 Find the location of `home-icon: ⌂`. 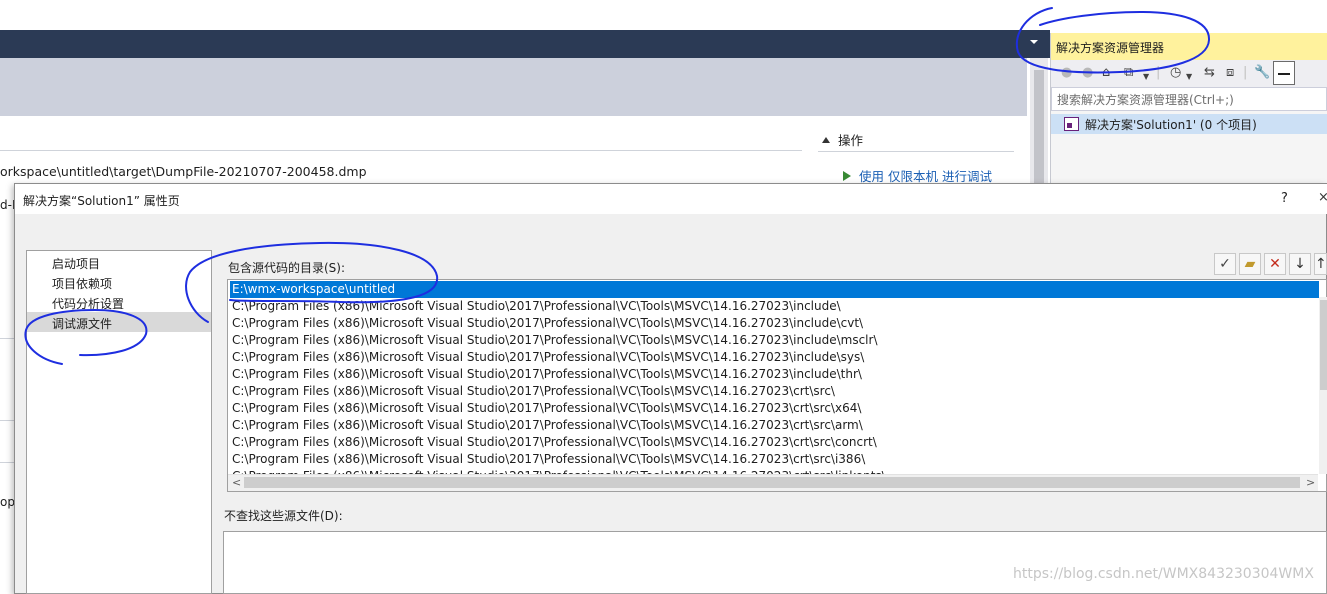

home-icon: ⌂ is located at coordinates (1106, 73).